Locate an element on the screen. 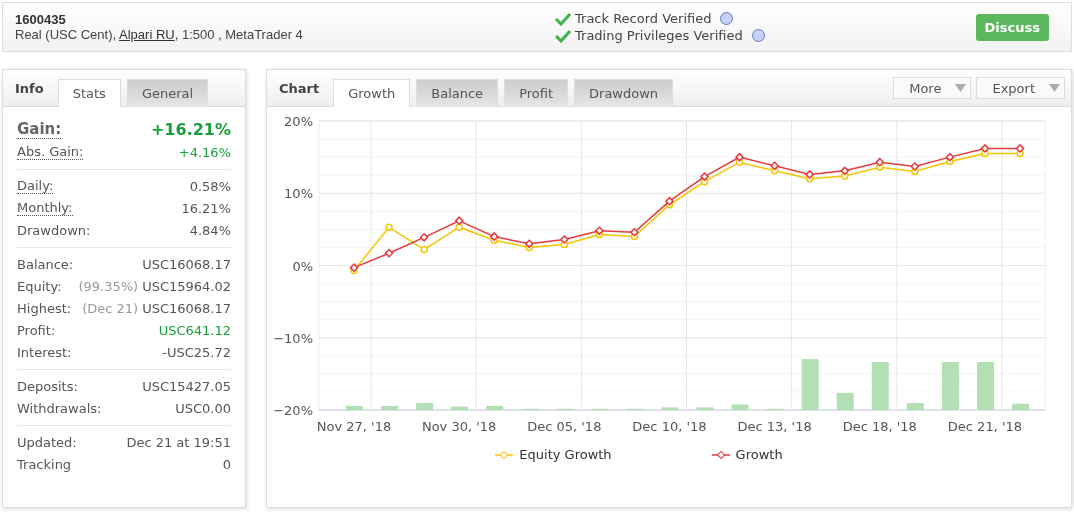 The image size is (1074, 518). stat-label: Updated: is located at coordinates (47, 442).